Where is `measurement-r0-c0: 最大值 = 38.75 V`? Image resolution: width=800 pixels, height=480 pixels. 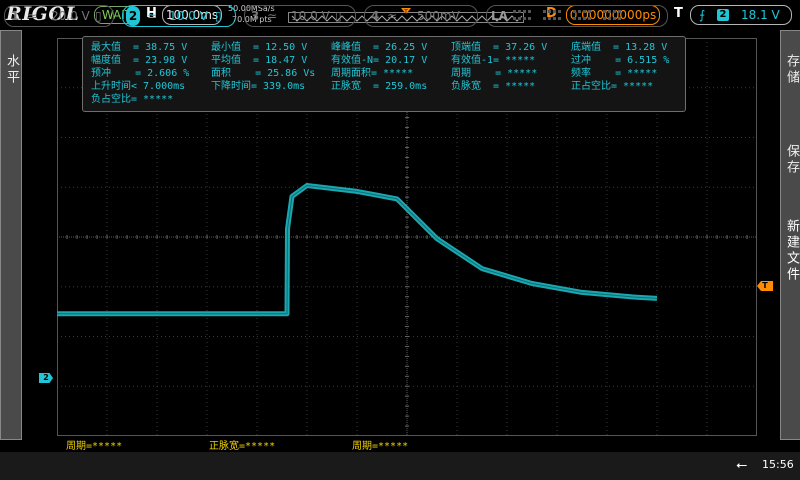 measurement-r0-c0: 最大值 = 38.75 V is located at coordinates (139, 47).